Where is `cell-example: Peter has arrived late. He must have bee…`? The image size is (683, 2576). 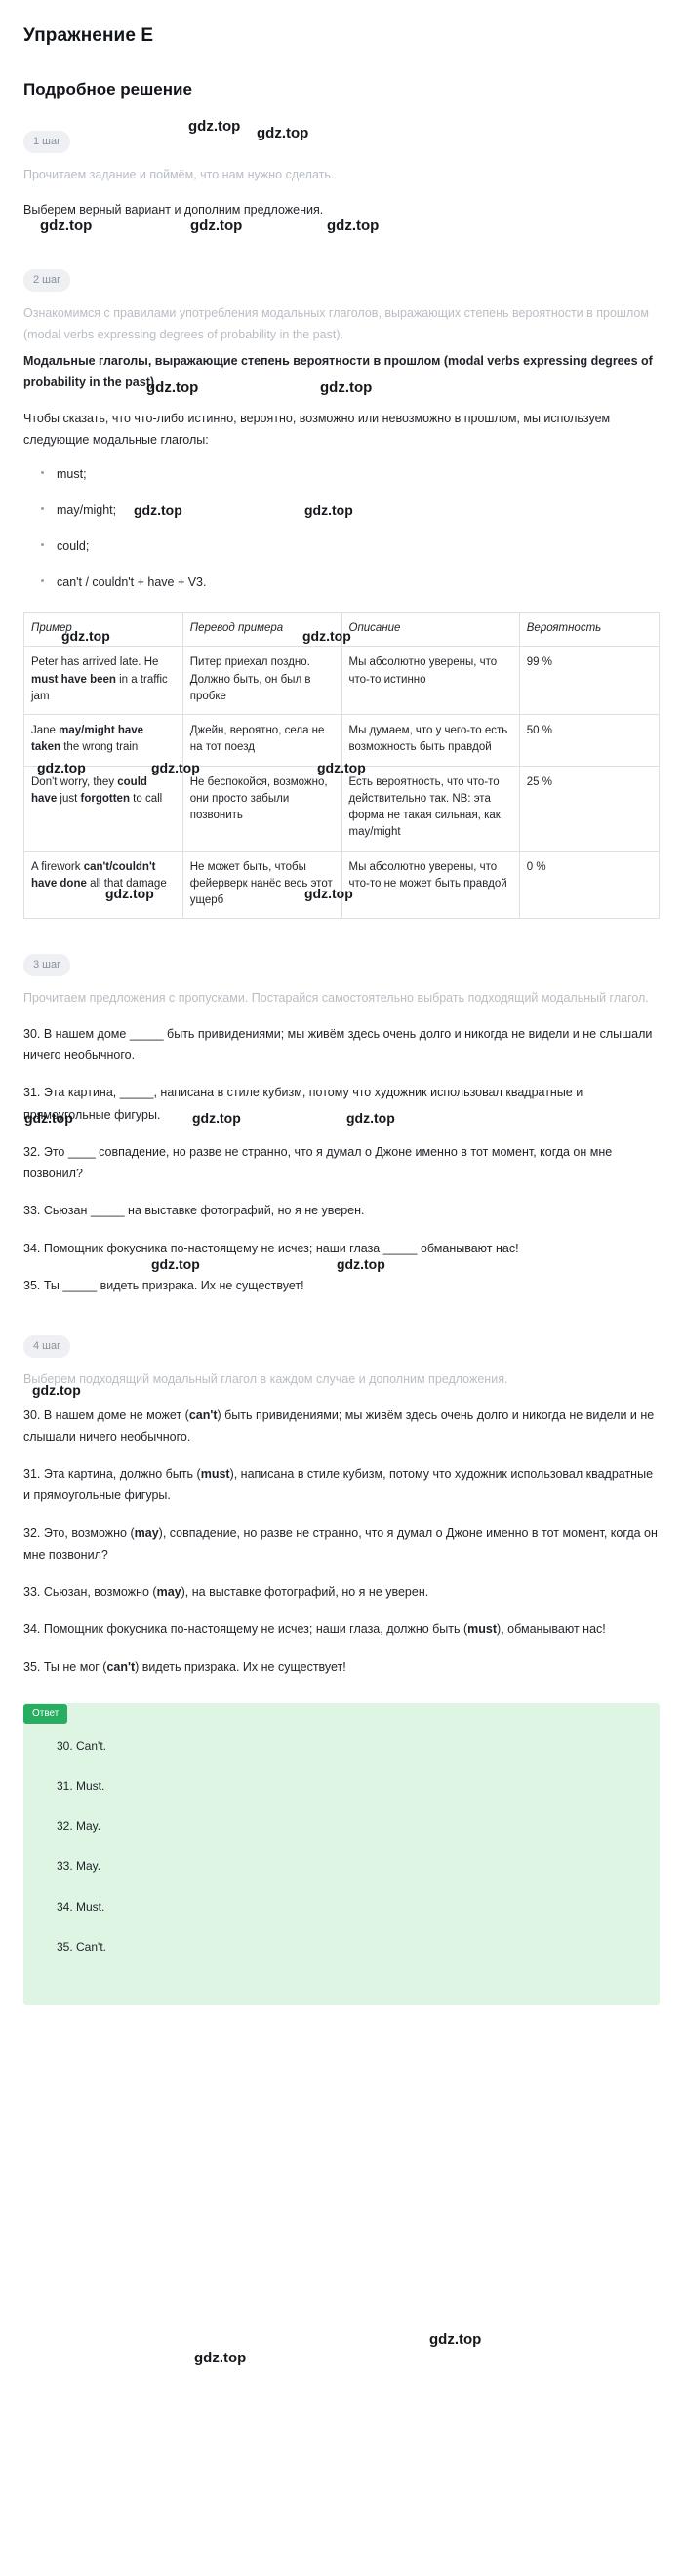
cell-example: Peter has arrived late. He must have bee… is located at coordinates (103, 680).